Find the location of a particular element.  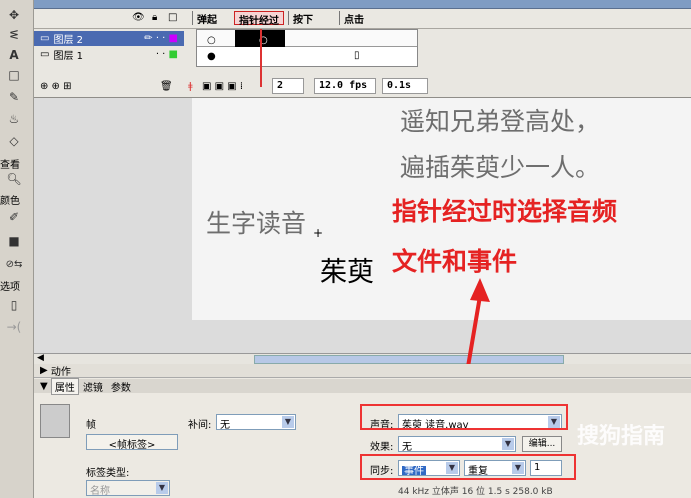

effect-select: 无 ▼ is located at coordinates (457, 444).